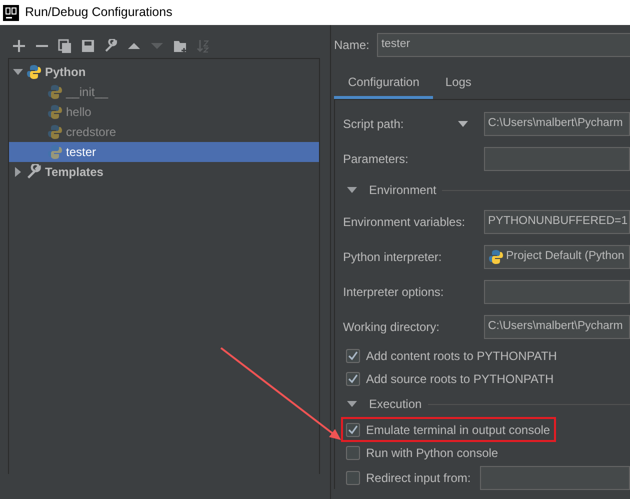 The image size is (630, 499). I want to click on checkbox-label: Emulate terminal in output console, so click(458, 430).